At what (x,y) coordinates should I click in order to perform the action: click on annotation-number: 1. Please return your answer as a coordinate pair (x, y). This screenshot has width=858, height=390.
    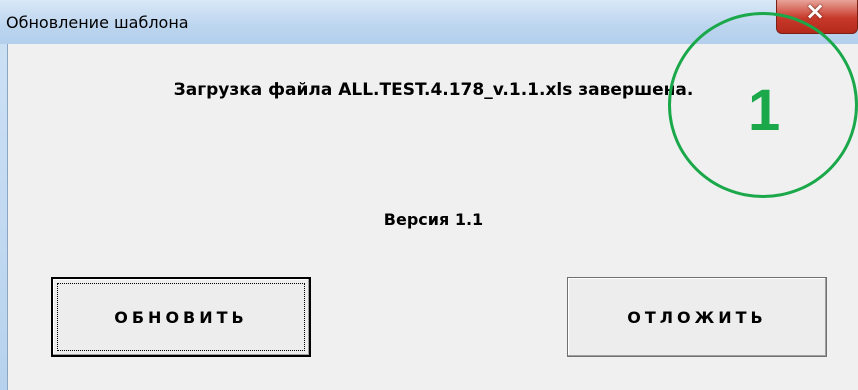
    Looking at the image, I should click on (764, 110).